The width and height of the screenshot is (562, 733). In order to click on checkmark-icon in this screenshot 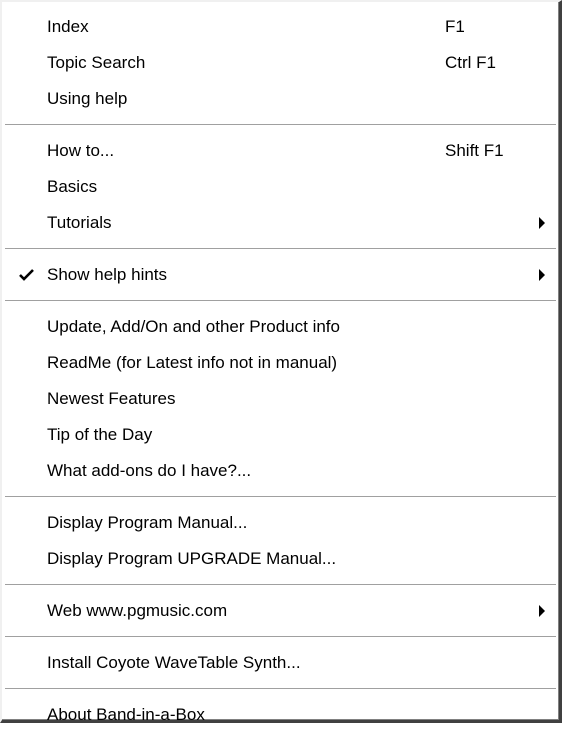, I will do `click(26, 275)`.